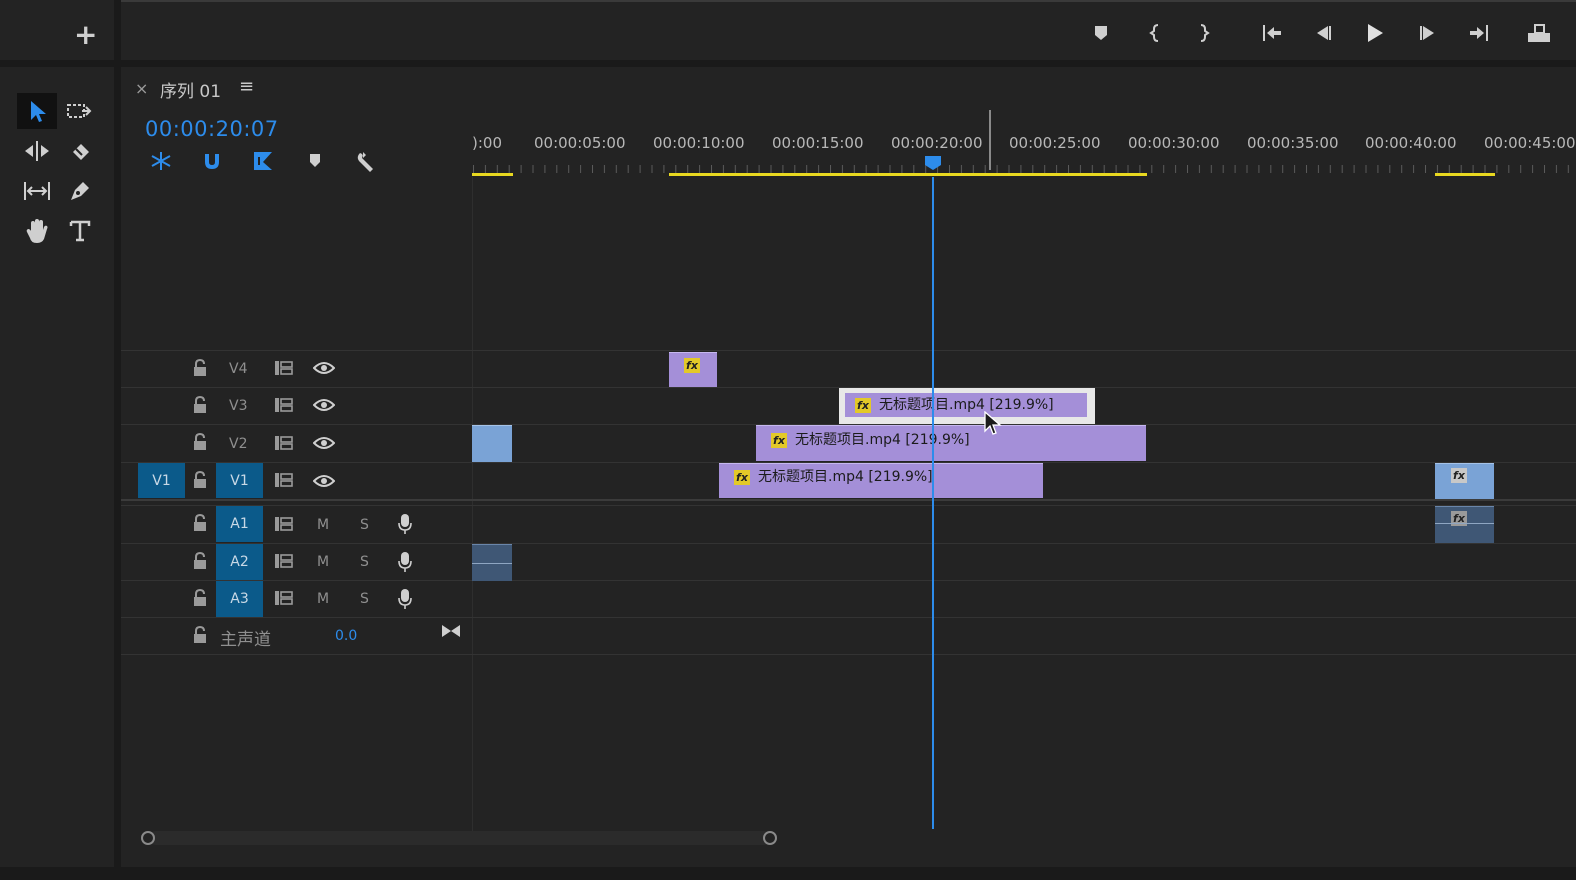 The image size is (1576, 880). What do you see at coordinates (238, 444) in the screenshot?
I see `track-label: V2` at bounding box center [238, 444].